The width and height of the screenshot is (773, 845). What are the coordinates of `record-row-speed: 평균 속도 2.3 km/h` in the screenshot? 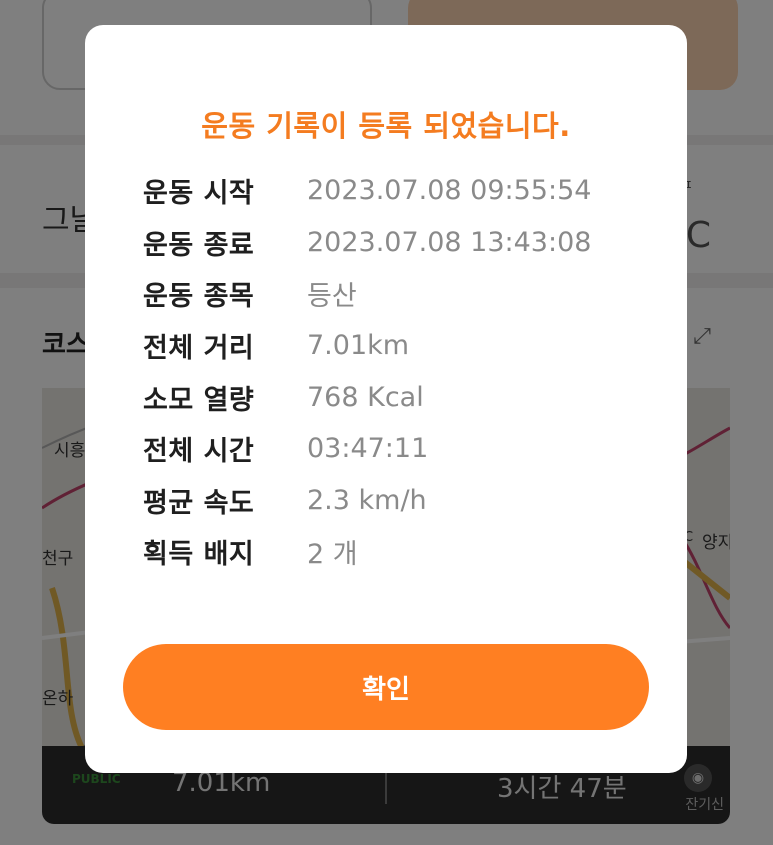 It's located at (393, 501).